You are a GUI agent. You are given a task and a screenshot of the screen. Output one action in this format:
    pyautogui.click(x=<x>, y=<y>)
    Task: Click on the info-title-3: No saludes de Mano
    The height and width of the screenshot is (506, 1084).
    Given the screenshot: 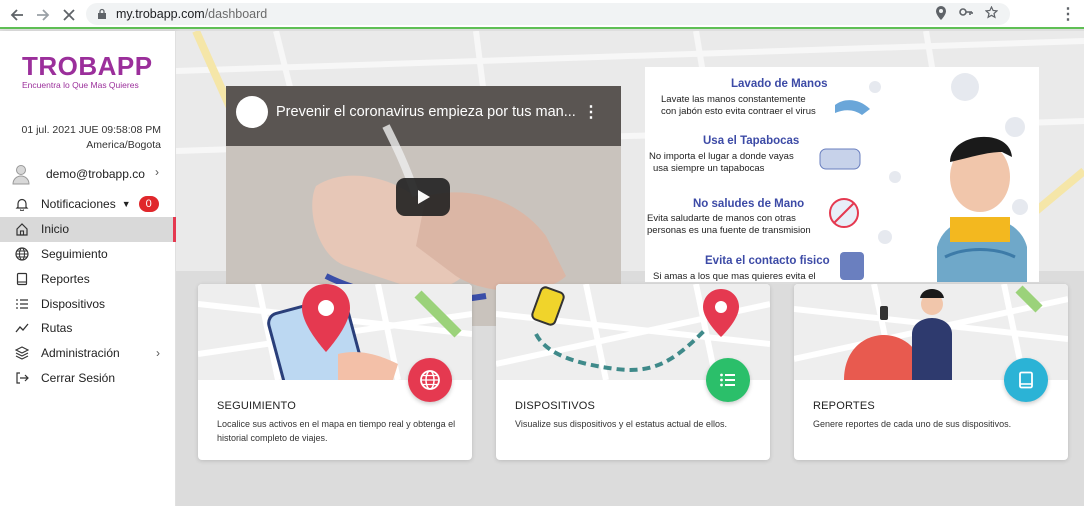 What is the action you would take?
    pyautogui.click(x=749, y=204)
    